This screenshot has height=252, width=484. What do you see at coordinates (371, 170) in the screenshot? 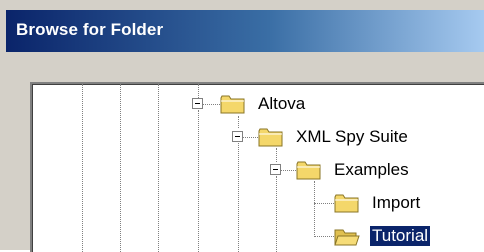
I see `tree-item-examples: Examples` at bounding box center [371, 170].